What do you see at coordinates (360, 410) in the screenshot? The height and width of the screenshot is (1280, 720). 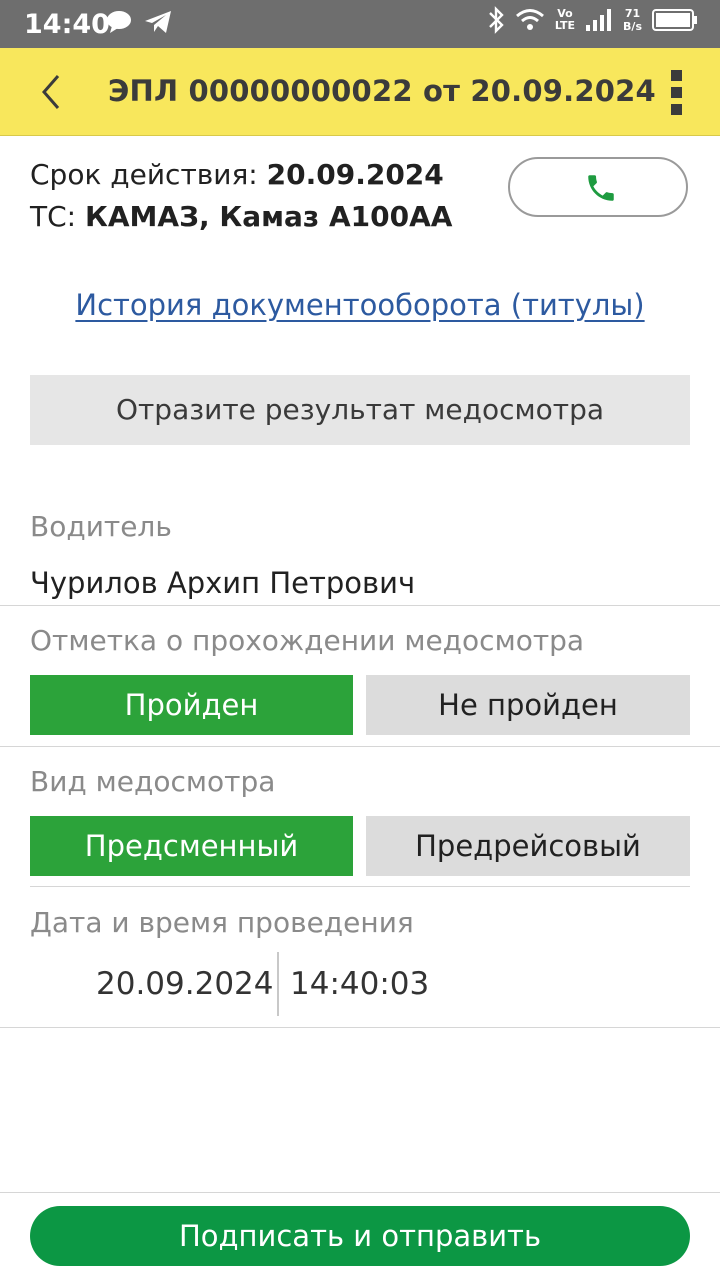 I see `medical-result-button: Отразите результат медосмотра` at bounding box center [360, 410].